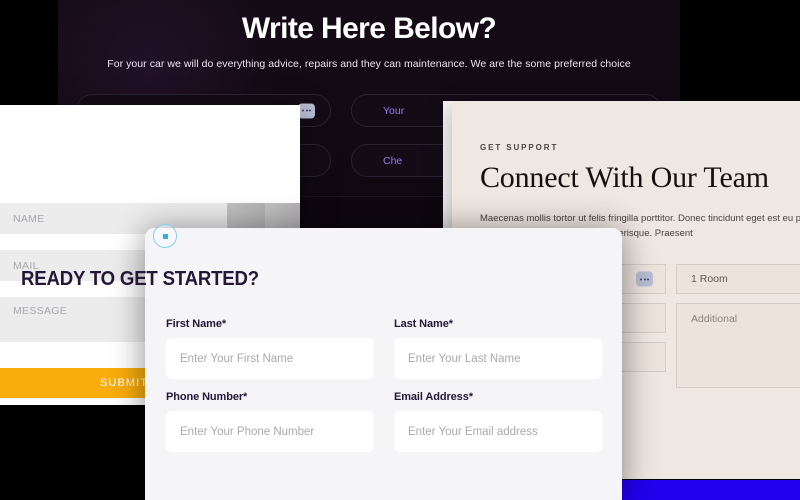  What do you see at coordinates (165, 236) in the screenshot?
I see `cursor-ring-indicator` at bounding box center [165, 236].